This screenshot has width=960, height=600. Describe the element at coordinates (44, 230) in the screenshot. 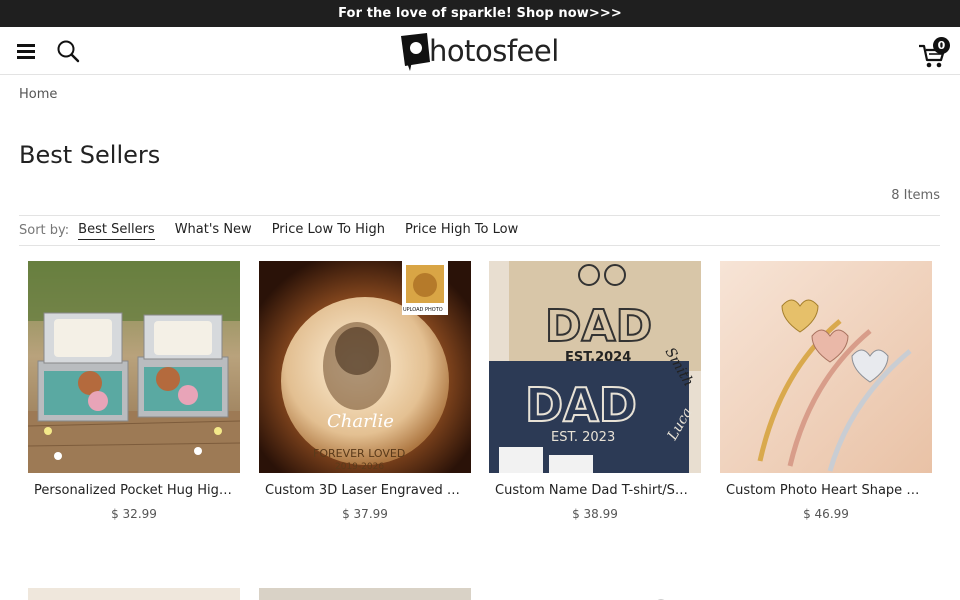

I see `sort-label: Sort by:` at that location.